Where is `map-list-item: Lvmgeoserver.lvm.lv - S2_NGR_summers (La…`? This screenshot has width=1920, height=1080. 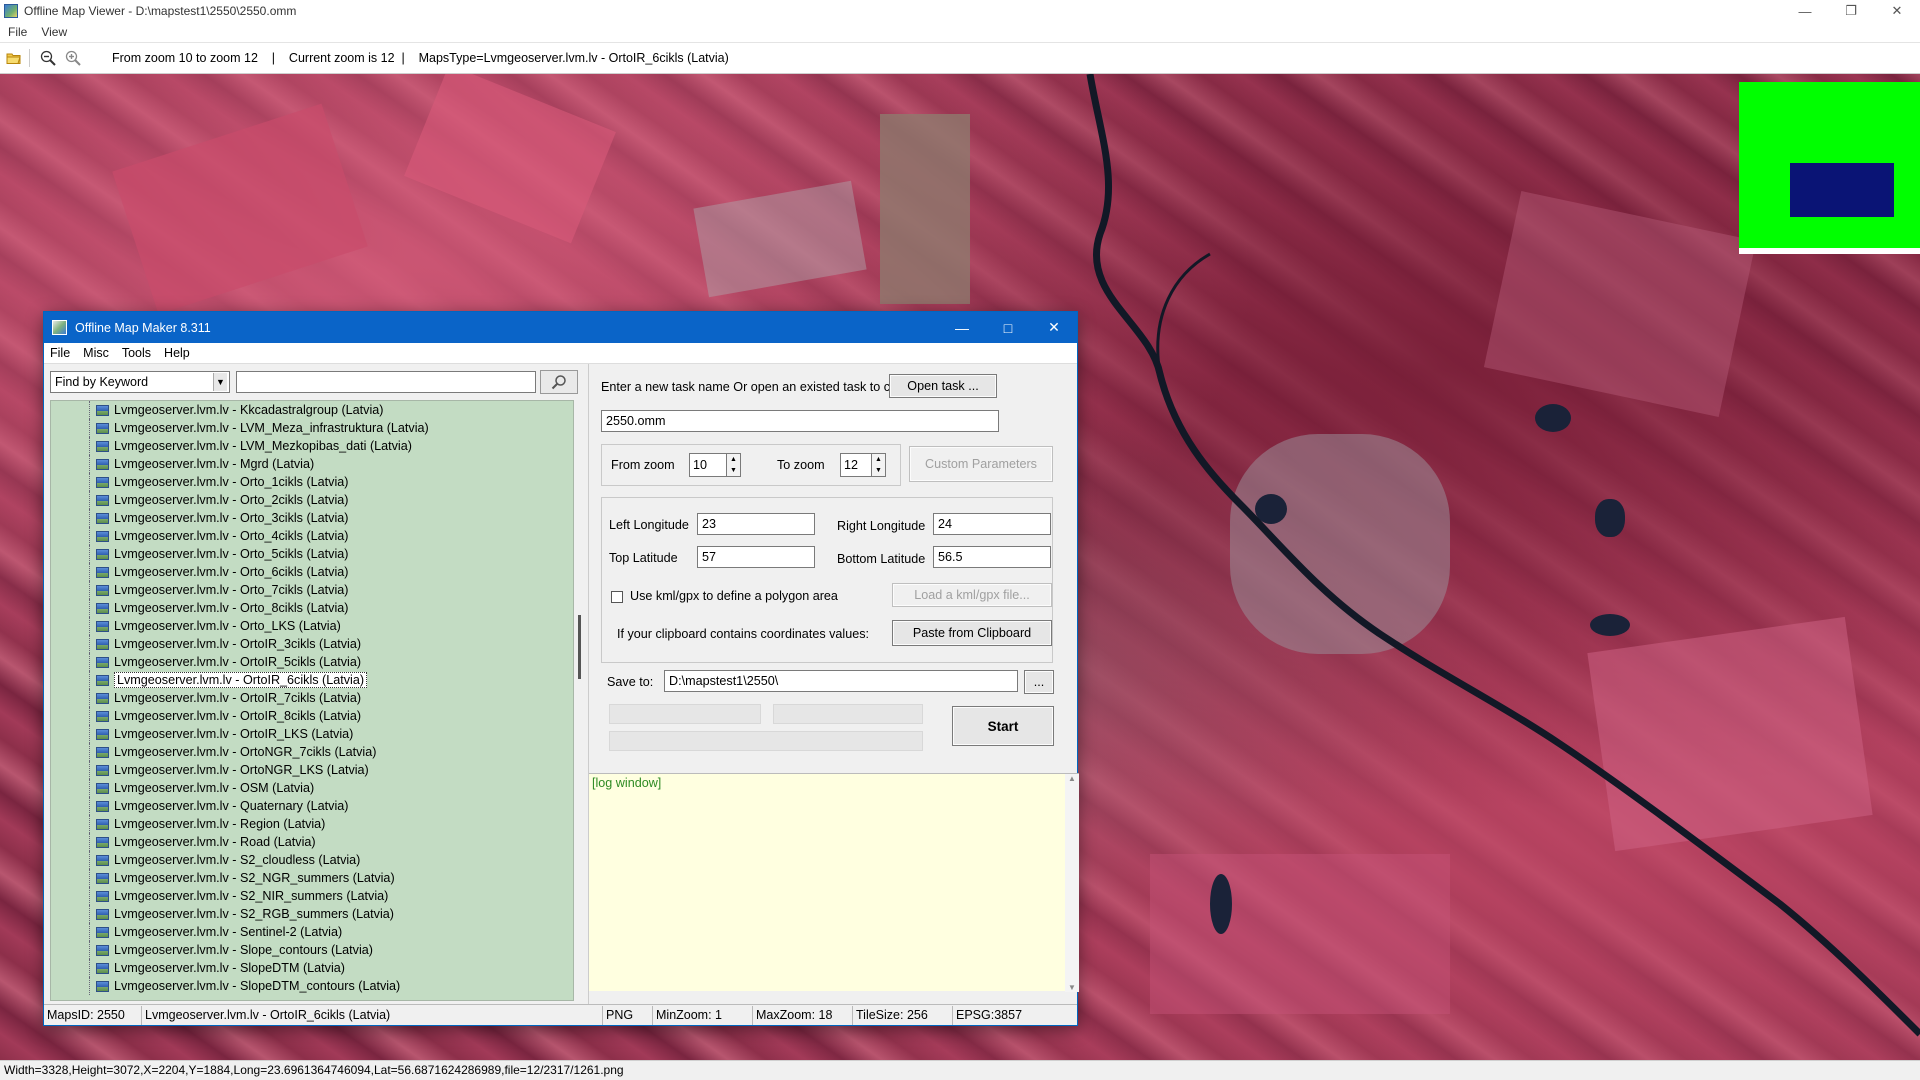 map-list-item: Lvmgeoserver.lvm.lv - S2_NGR_summers (La… is located at coordinates (312, 878).